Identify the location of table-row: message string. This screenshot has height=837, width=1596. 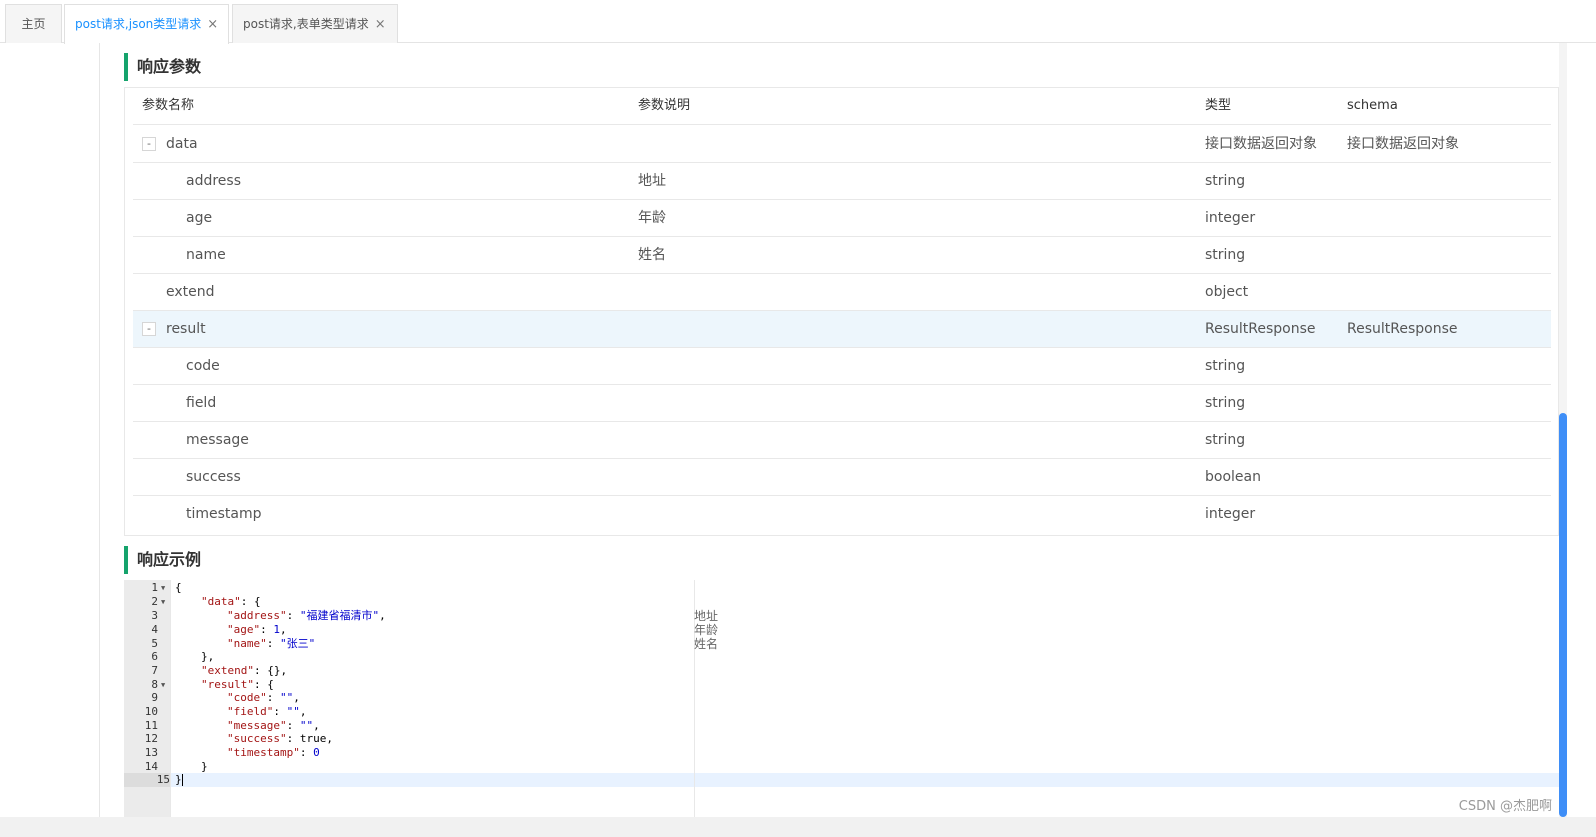
(842, 440).